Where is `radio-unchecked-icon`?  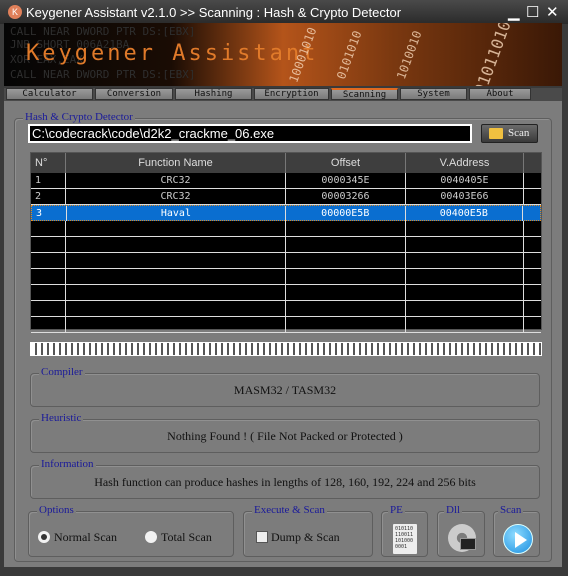 radio-unchecked-icon is located at coordinates (151, 537).